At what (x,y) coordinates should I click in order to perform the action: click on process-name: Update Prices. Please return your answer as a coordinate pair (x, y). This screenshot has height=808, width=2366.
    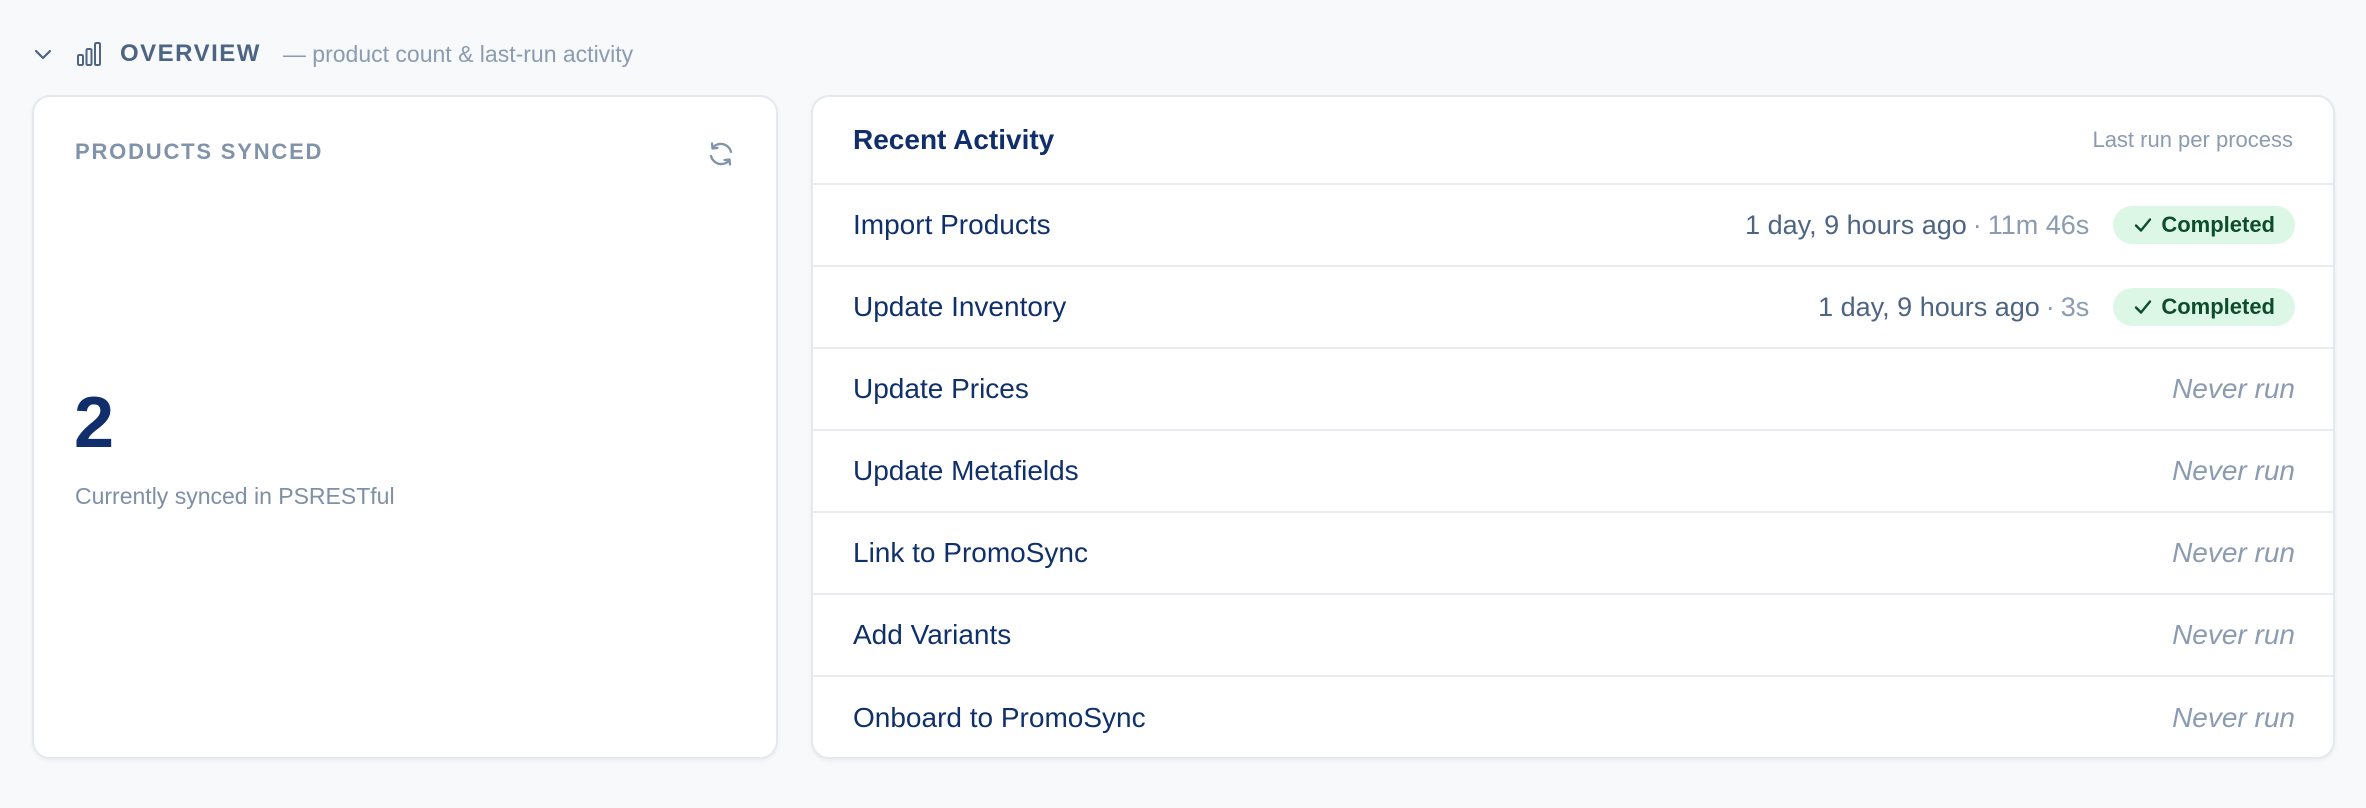
    Looking at the image, I should click on (941, 388).